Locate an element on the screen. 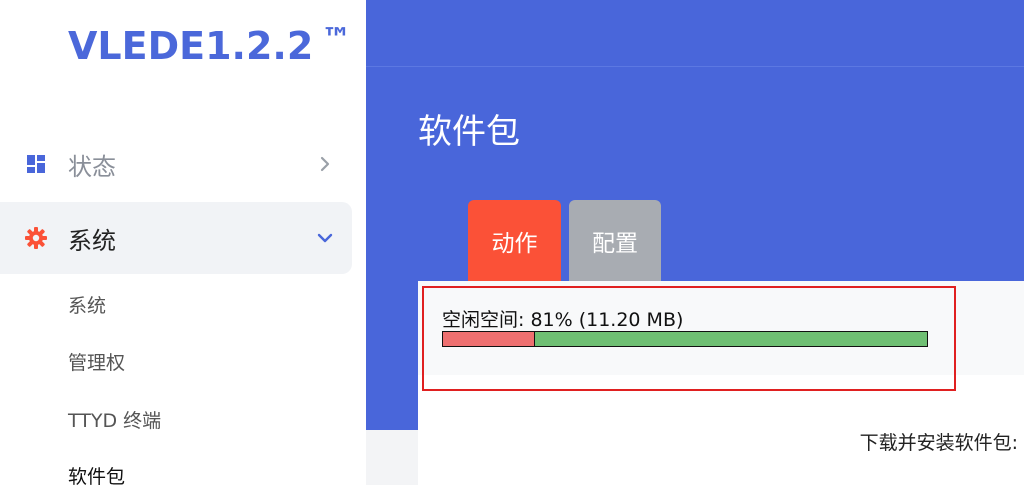 This screenshot has height=485, width=1024. tab-actions: 动作 is located at coordinates (514, 241).